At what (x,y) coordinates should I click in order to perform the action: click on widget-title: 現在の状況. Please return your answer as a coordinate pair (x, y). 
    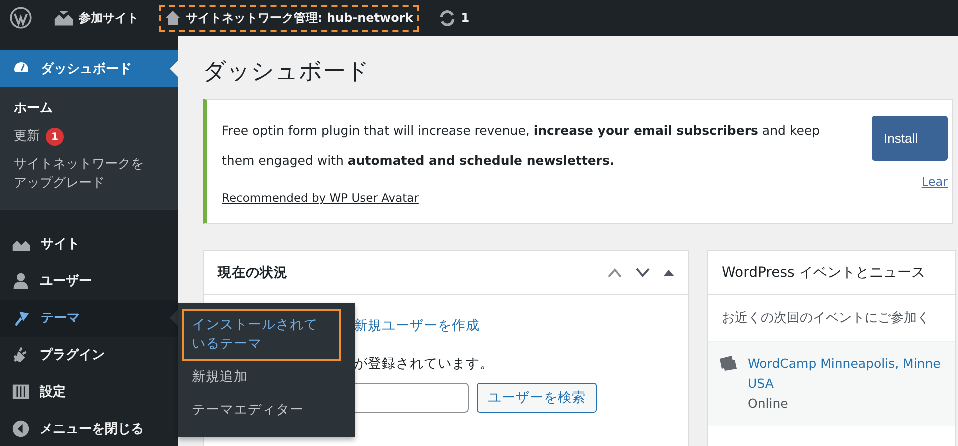
    Looking at the image, I should click on (253, 273).